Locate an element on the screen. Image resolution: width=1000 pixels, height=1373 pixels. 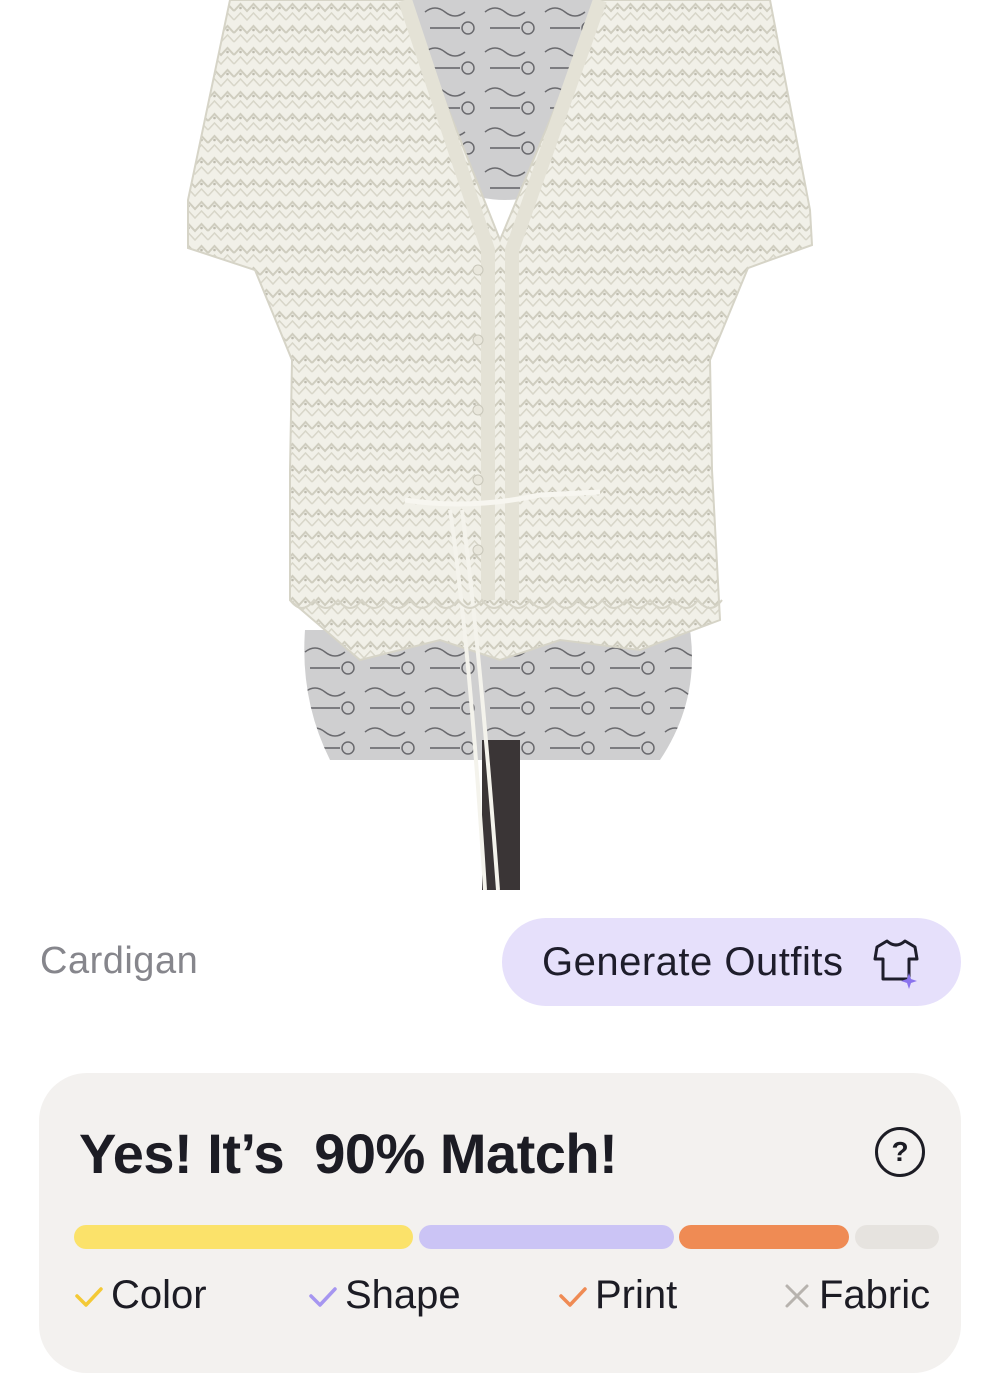
attribute-label: Shape is located at coordinates (403, 1295).